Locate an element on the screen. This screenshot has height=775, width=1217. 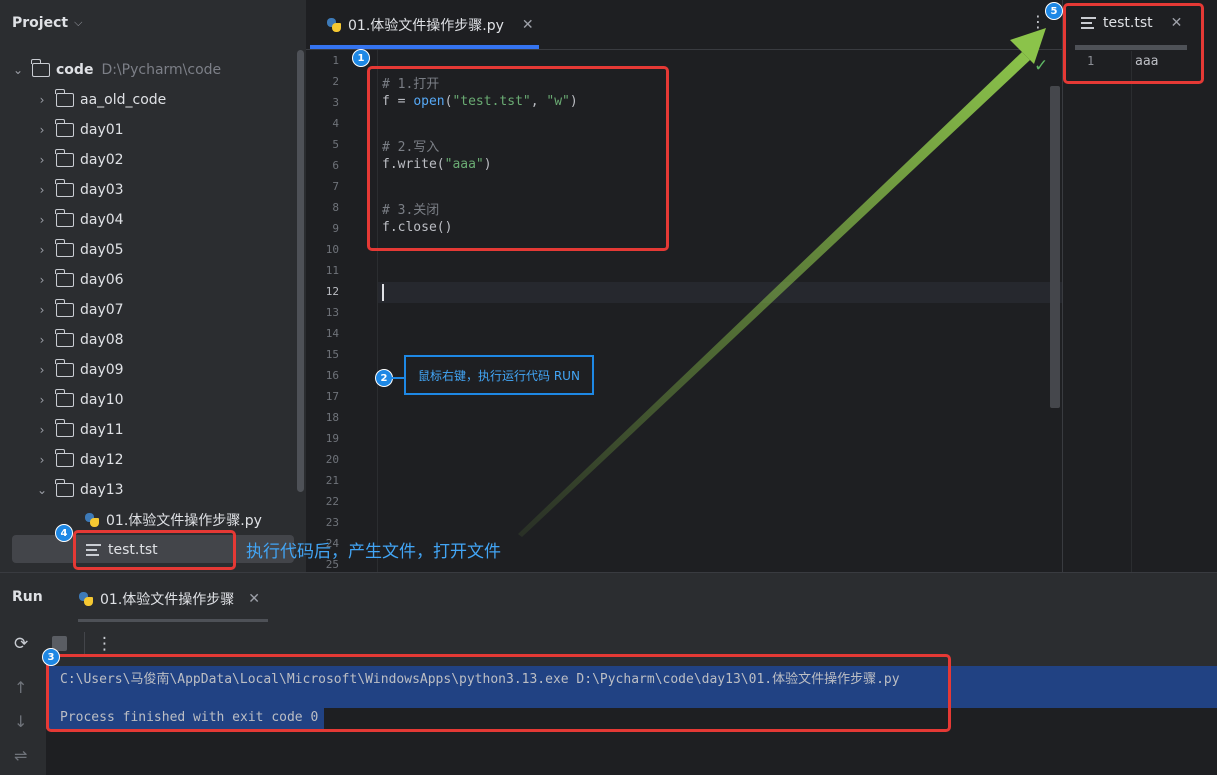
step-badge-3: 3 is located at coordinates (51, 657).